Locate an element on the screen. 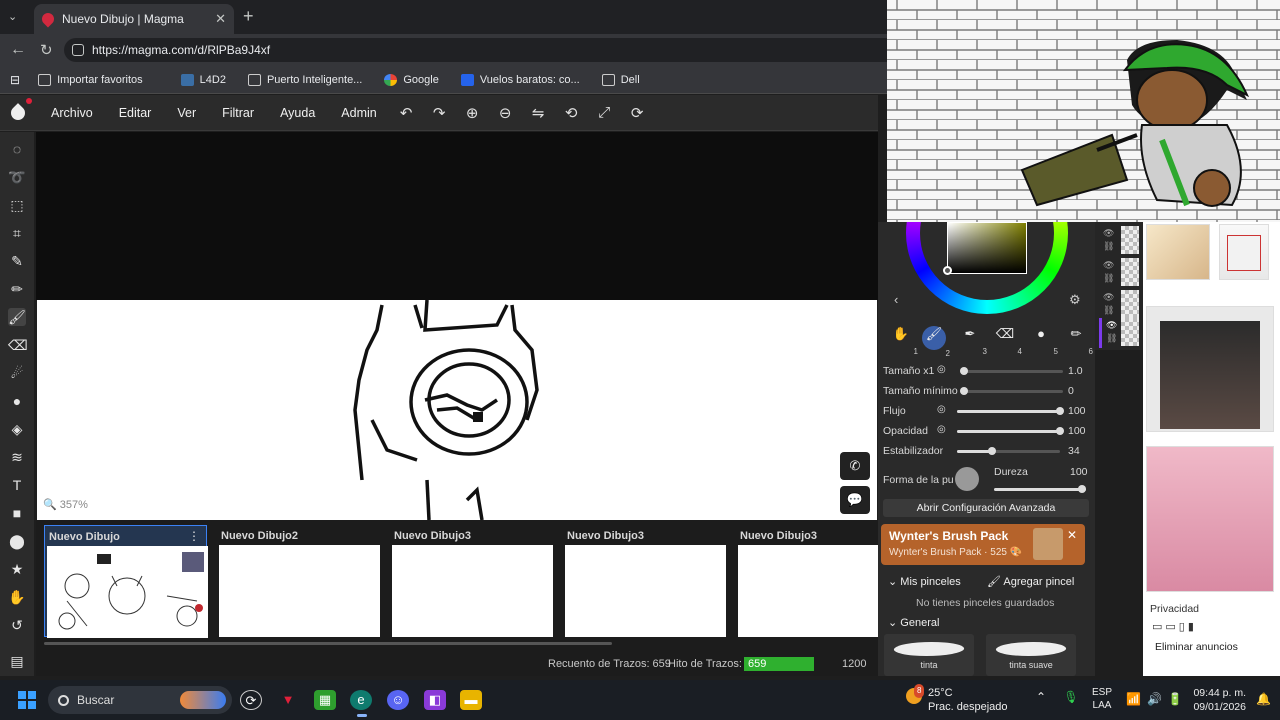 This screenshot has height=720, width=1280. size-slider is located at coordinates (1011, 371).